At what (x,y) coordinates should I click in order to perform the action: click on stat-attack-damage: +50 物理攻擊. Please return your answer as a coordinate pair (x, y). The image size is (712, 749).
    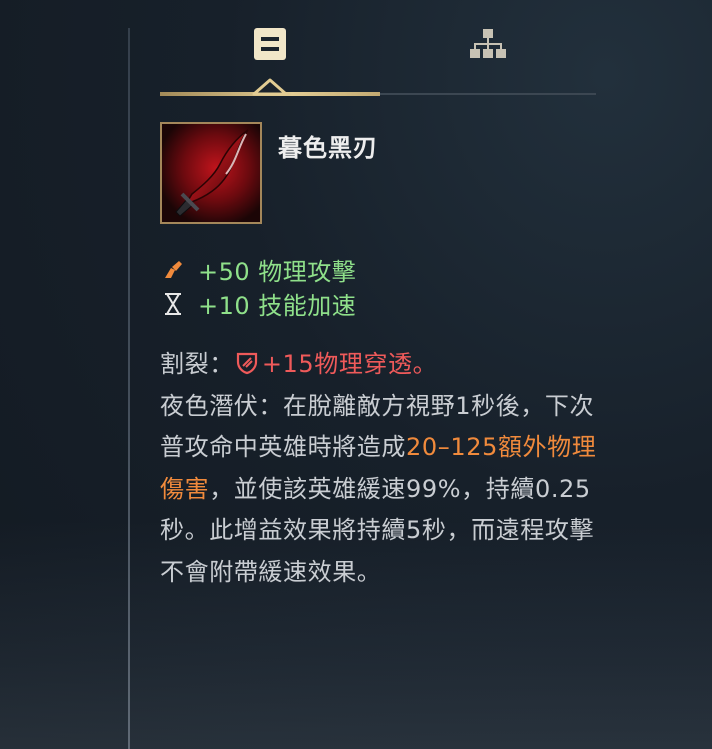
    Looking at the image, I should click on (258, 269).